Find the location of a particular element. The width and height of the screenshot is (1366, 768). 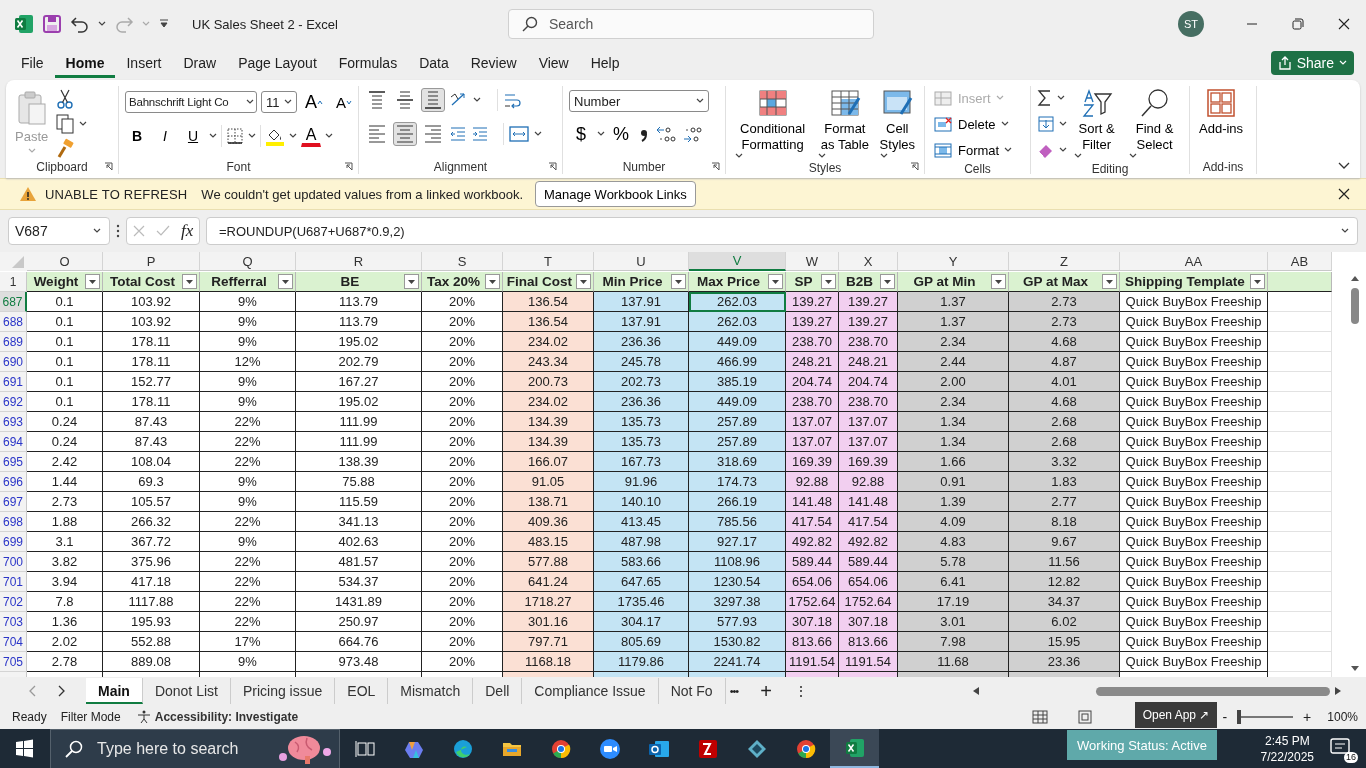

sheet-tab: Not Fo is located at coordinates (692, 691).